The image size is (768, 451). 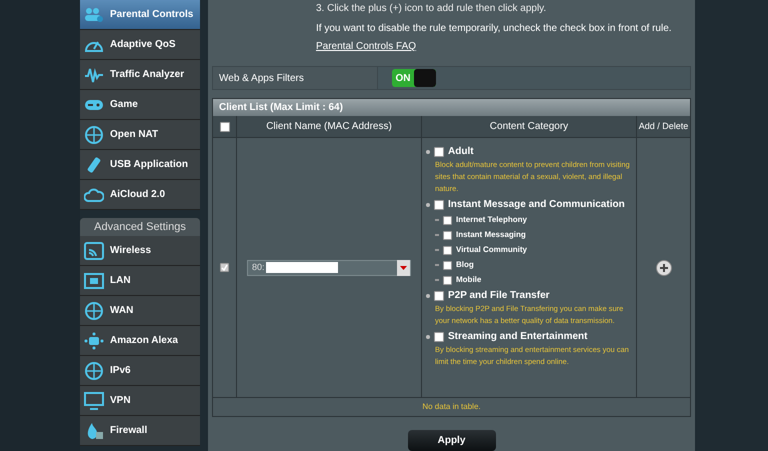 What do you see at coordinates (94, 341) in the screenshot?
I see `device-icon` at bounding box center [94, 341].